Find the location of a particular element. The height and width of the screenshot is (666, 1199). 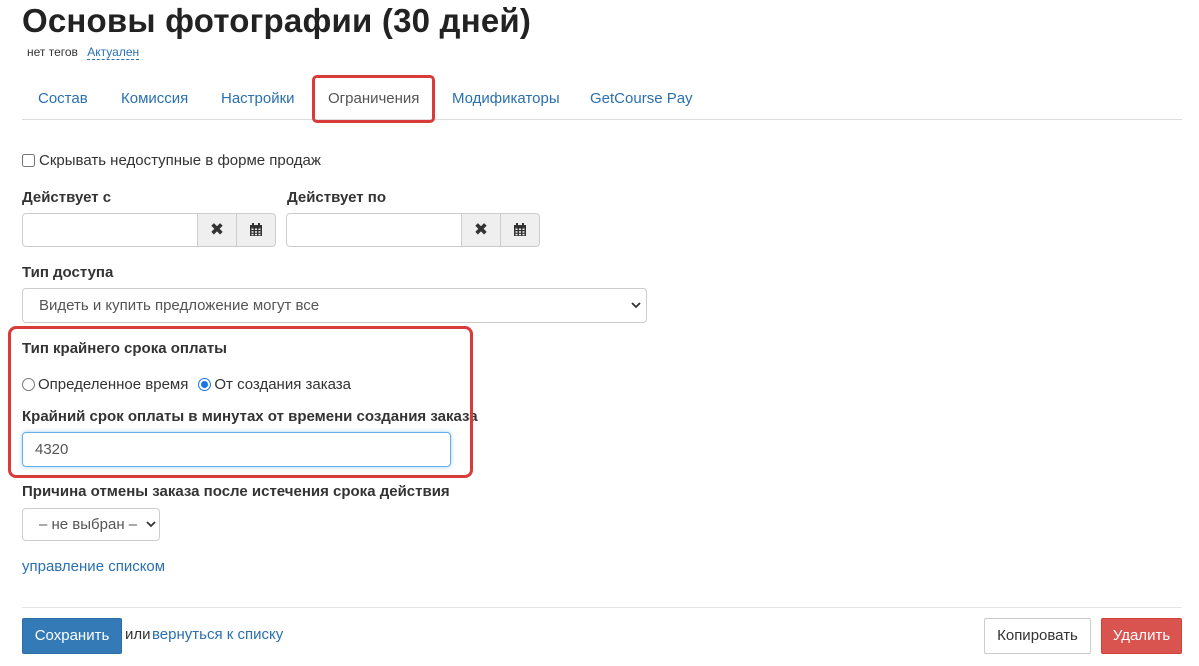

tab-commission: Комиссия is located at coordinates (154, 98).